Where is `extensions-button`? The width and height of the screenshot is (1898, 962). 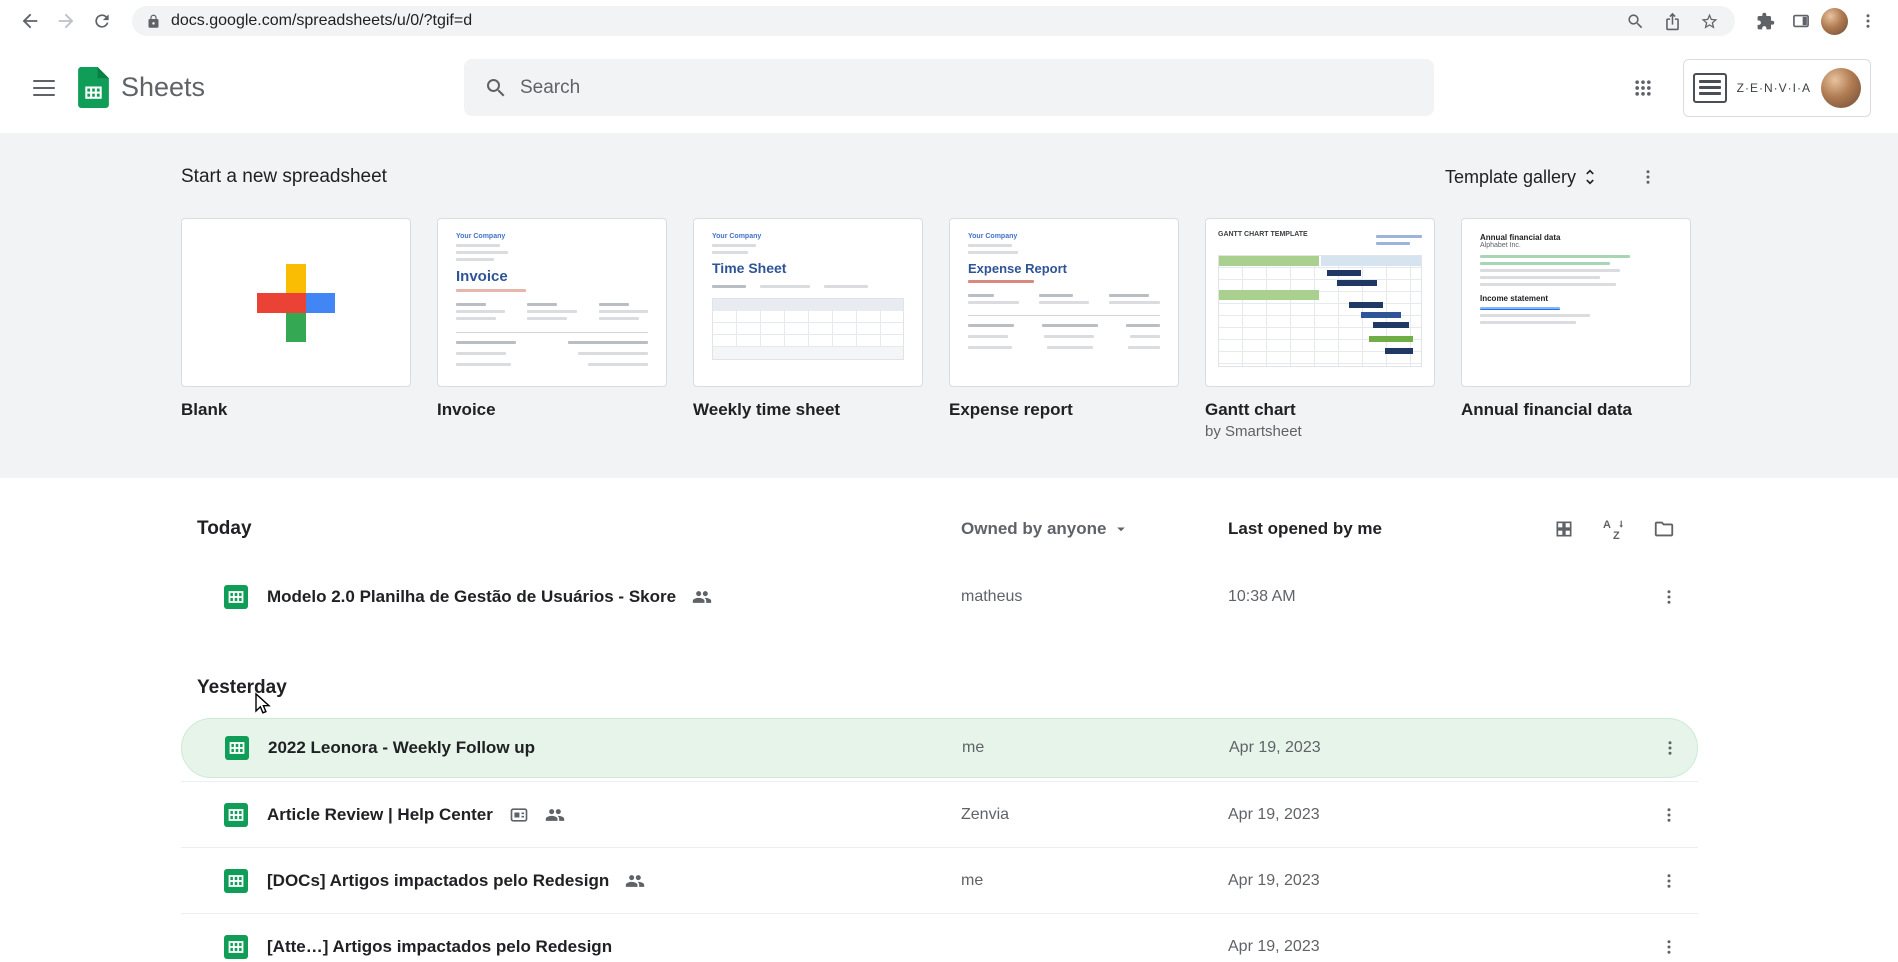
extensions-button is located at coordinates (1765, 21).